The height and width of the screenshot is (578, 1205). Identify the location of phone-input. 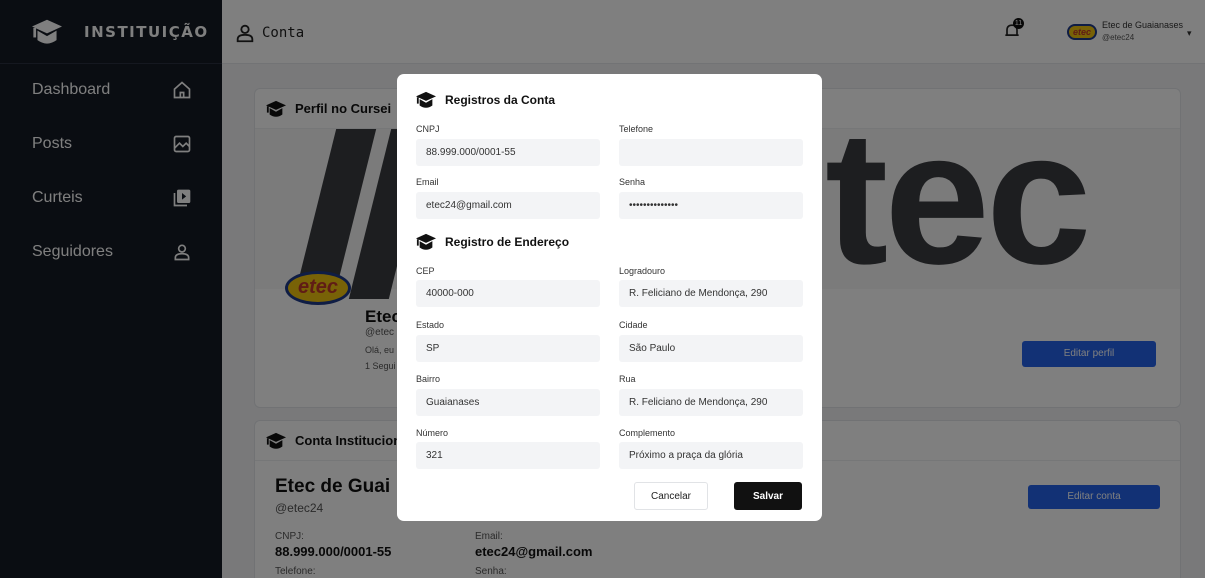
(711, 152).